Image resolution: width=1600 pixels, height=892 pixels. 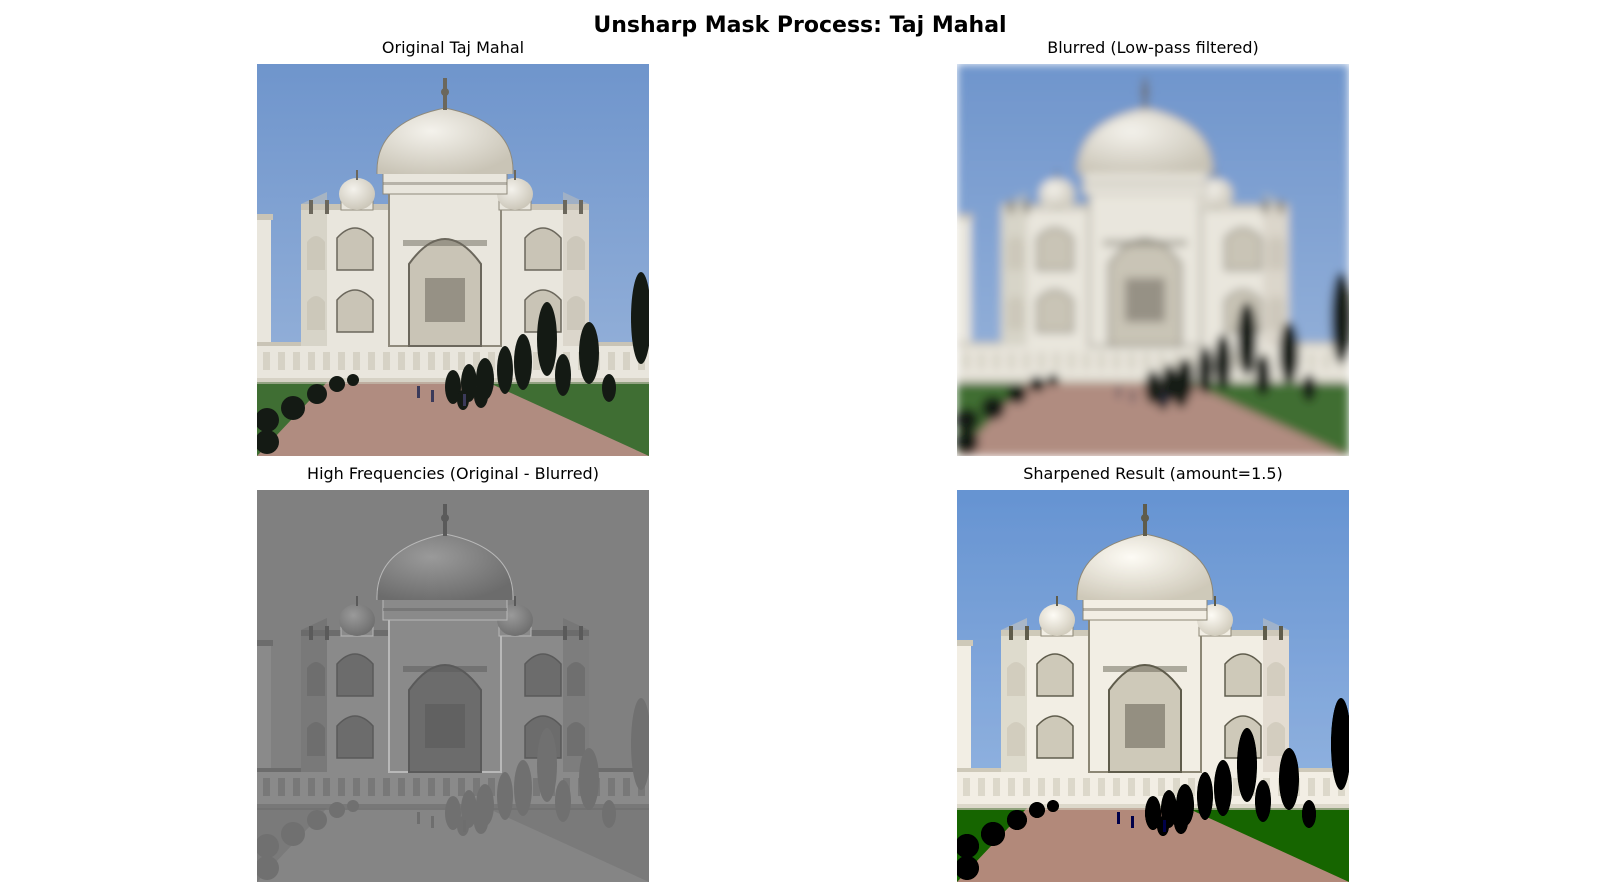 I want to click on panel-title-blurred: Blurred (Low-pass filtered), so click(x=1153, y=47).